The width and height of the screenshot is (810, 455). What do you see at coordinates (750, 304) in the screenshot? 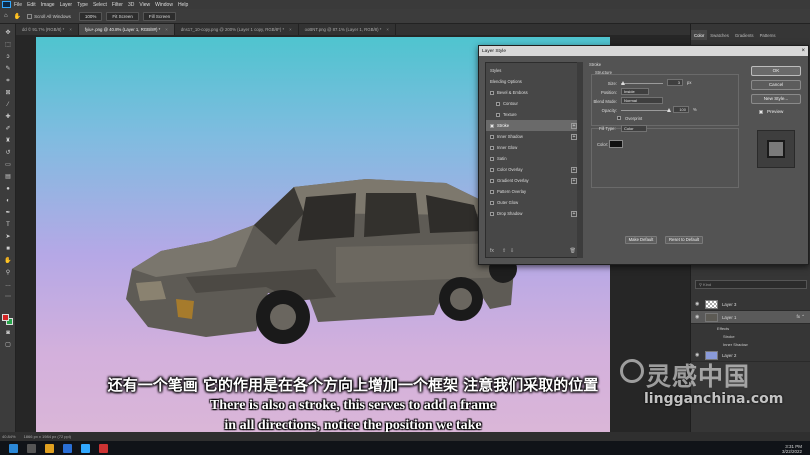
I see `layer-row-layer-3: ◉ Layer 3` at bounding box center [750, 304].